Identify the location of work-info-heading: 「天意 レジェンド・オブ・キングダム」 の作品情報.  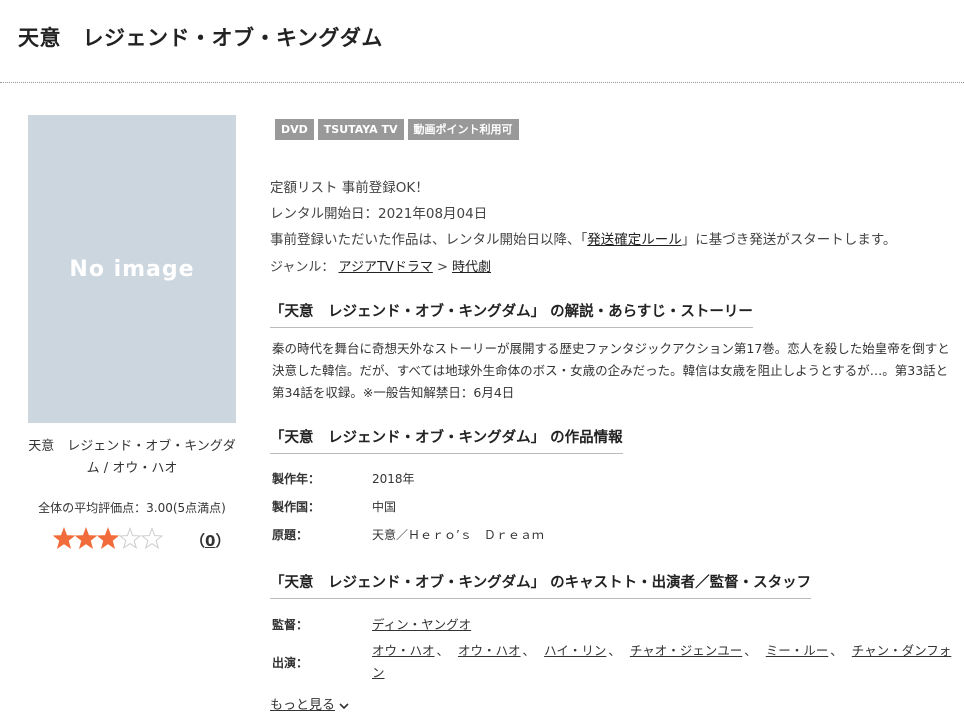
(446, 440).